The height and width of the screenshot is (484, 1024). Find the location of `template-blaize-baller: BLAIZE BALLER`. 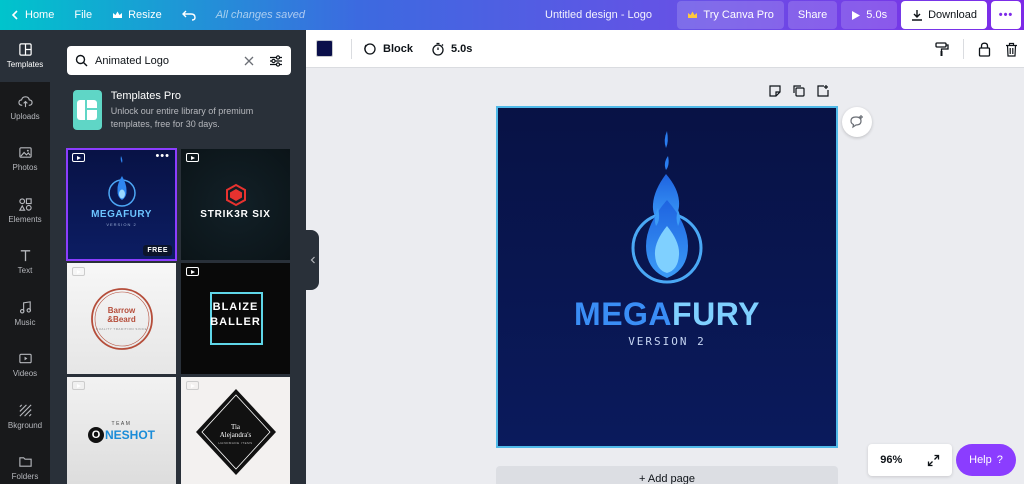

template-blaize-baller: BLAIZE BALLER is located at coordinates (235, 318).